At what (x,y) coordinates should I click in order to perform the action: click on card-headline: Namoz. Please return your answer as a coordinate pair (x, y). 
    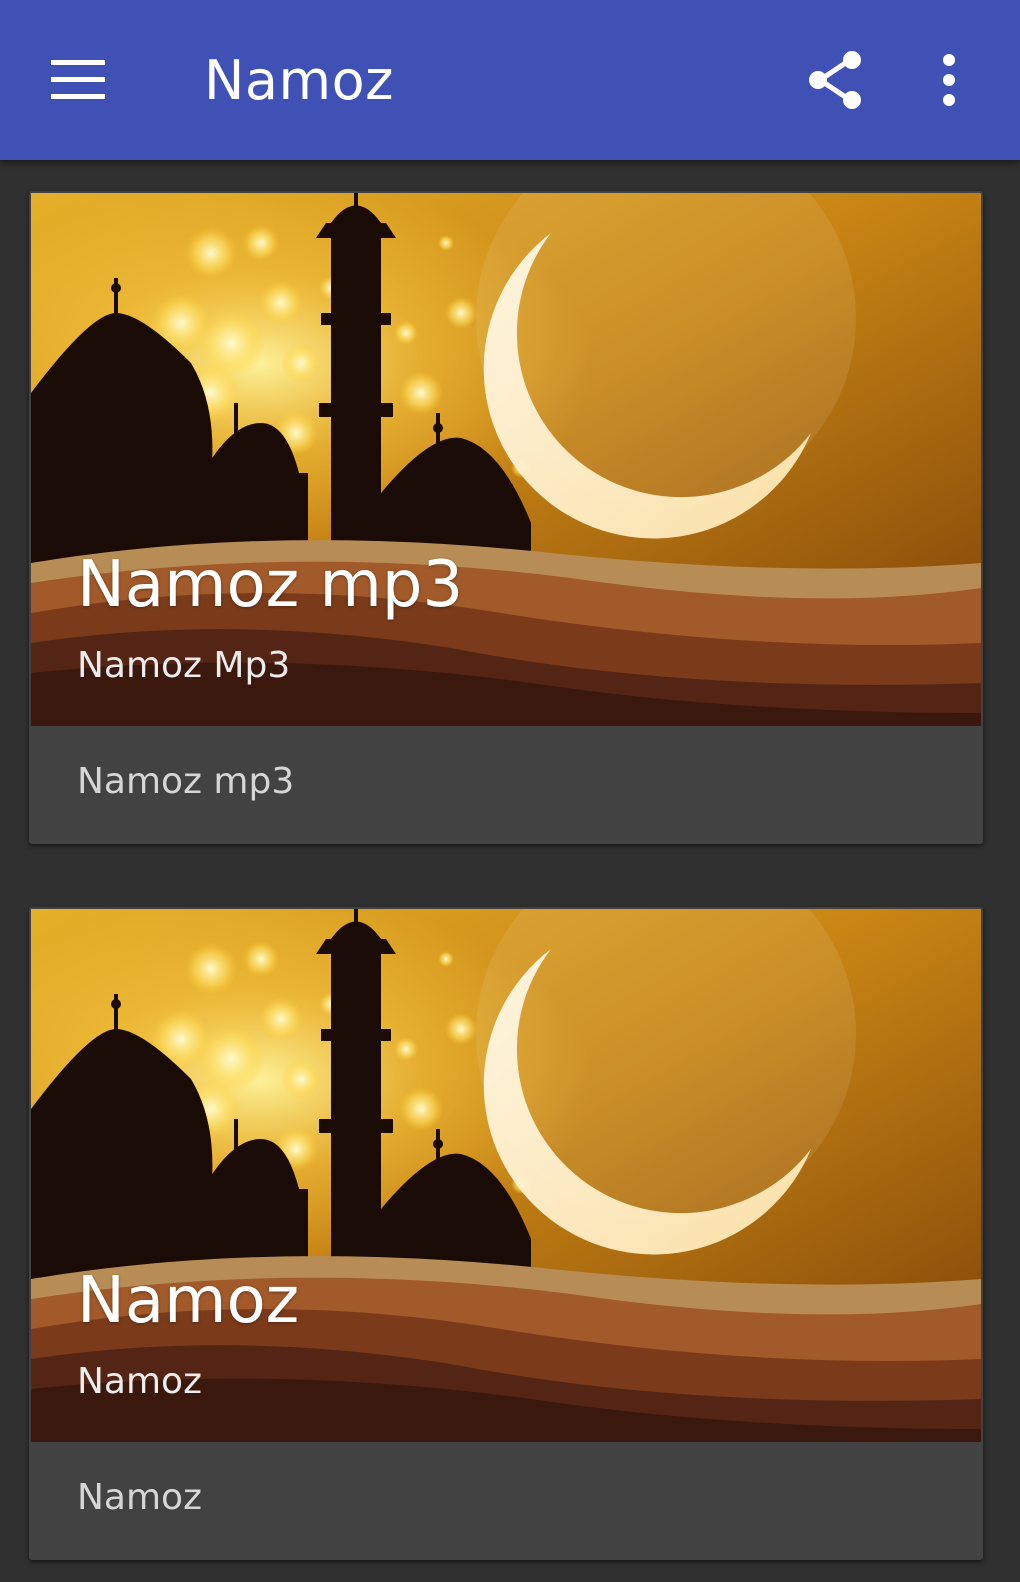
    Looking at the image, I should click on (188, 1301).